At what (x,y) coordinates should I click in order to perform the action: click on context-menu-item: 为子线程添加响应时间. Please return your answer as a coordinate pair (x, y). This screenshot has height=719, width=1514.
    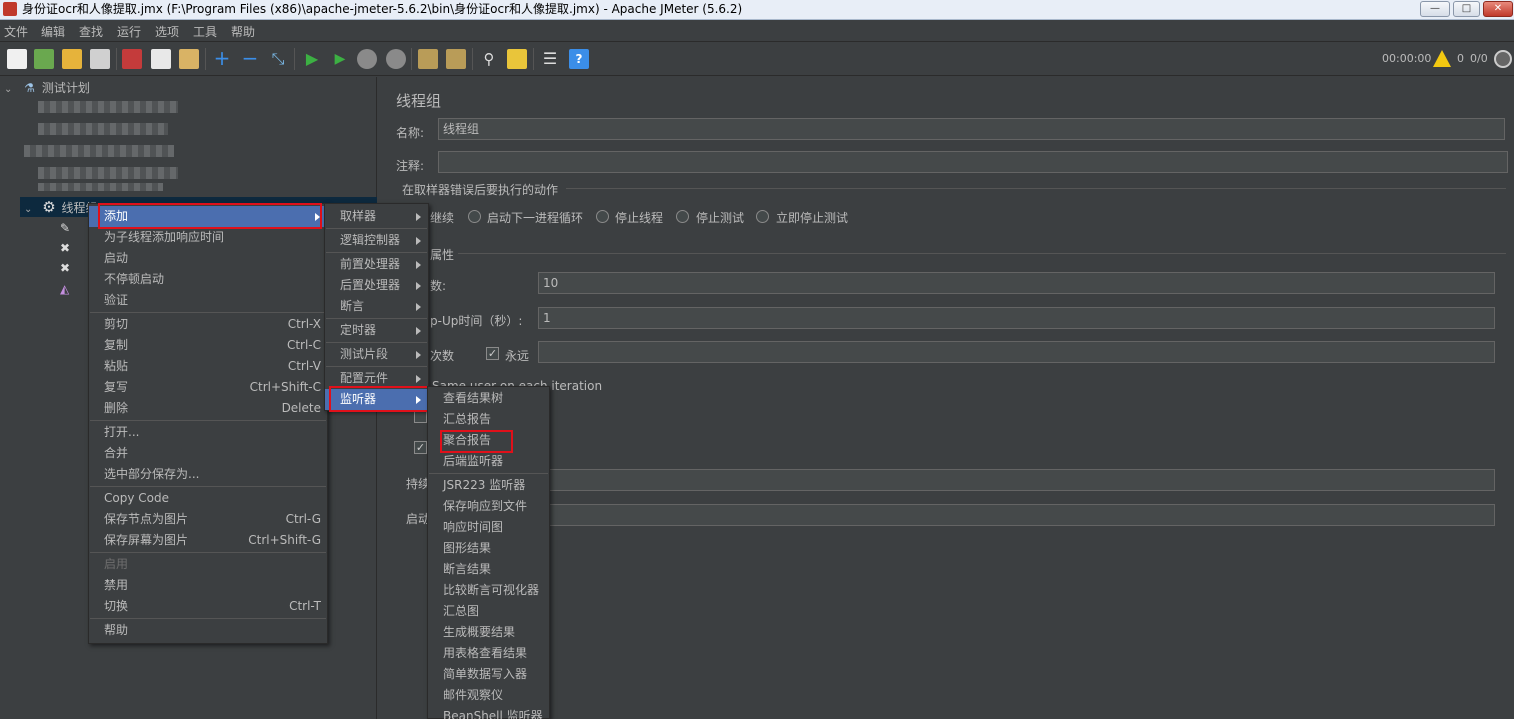
    Looking at the image, I should click on (208, 237).